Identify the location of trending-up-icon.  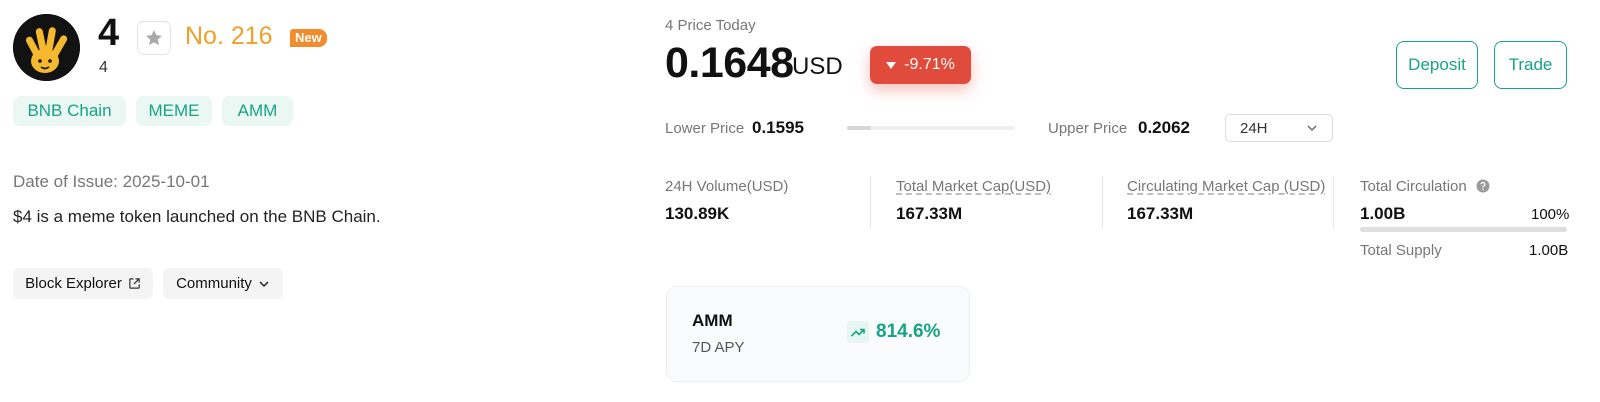
(857, 332).